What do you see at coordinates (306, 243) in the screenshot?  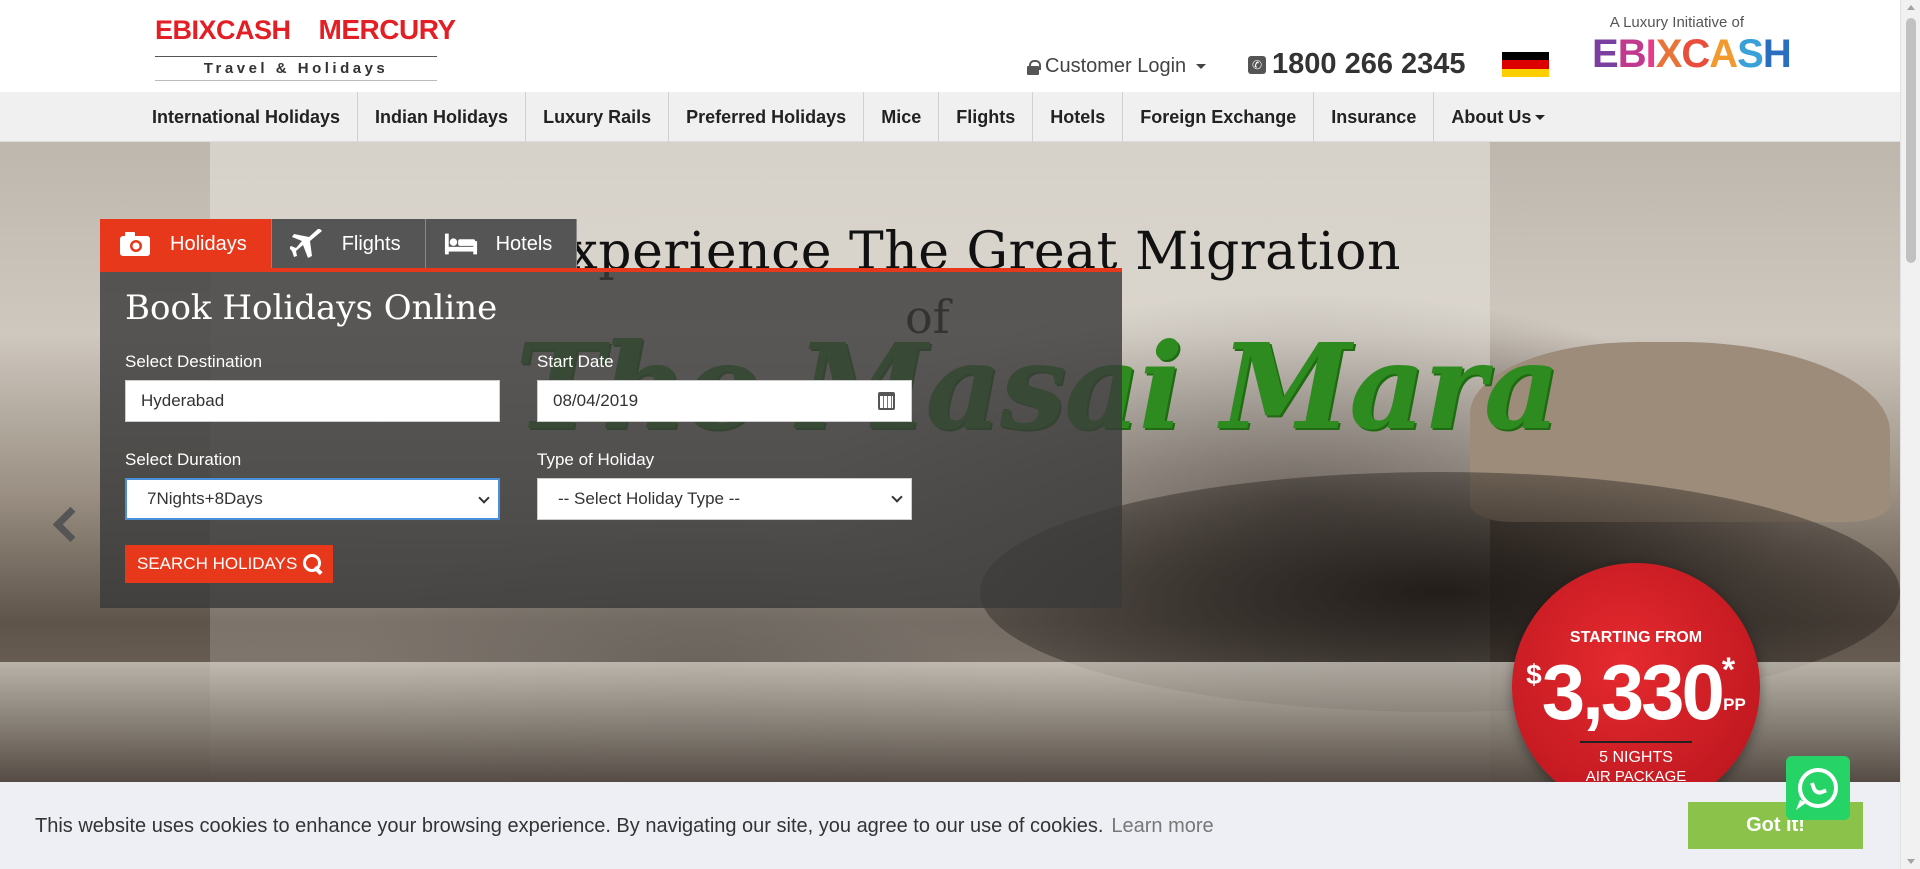 I see `plane-icon` at bounding box center [306, 243].